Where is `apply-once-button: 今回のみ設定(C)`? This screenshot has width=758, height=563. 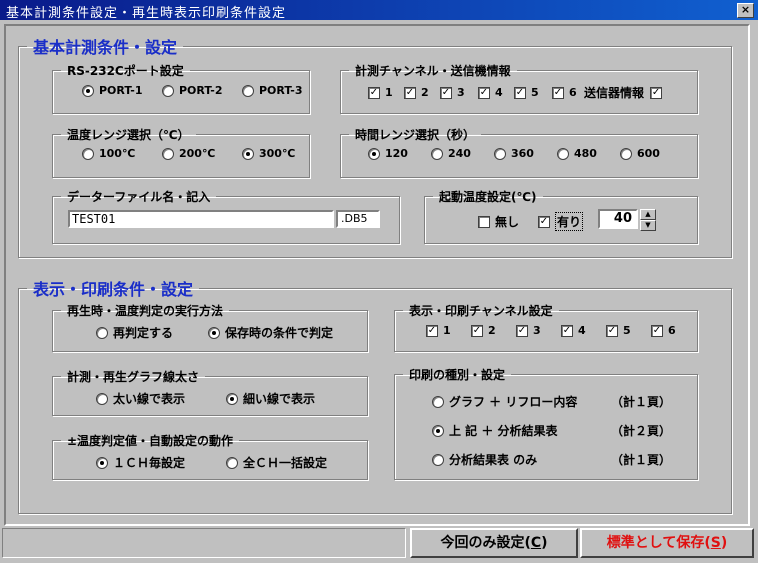 apply-once-button: 今回のみ設定(C) is located at coordinates (494, 543).